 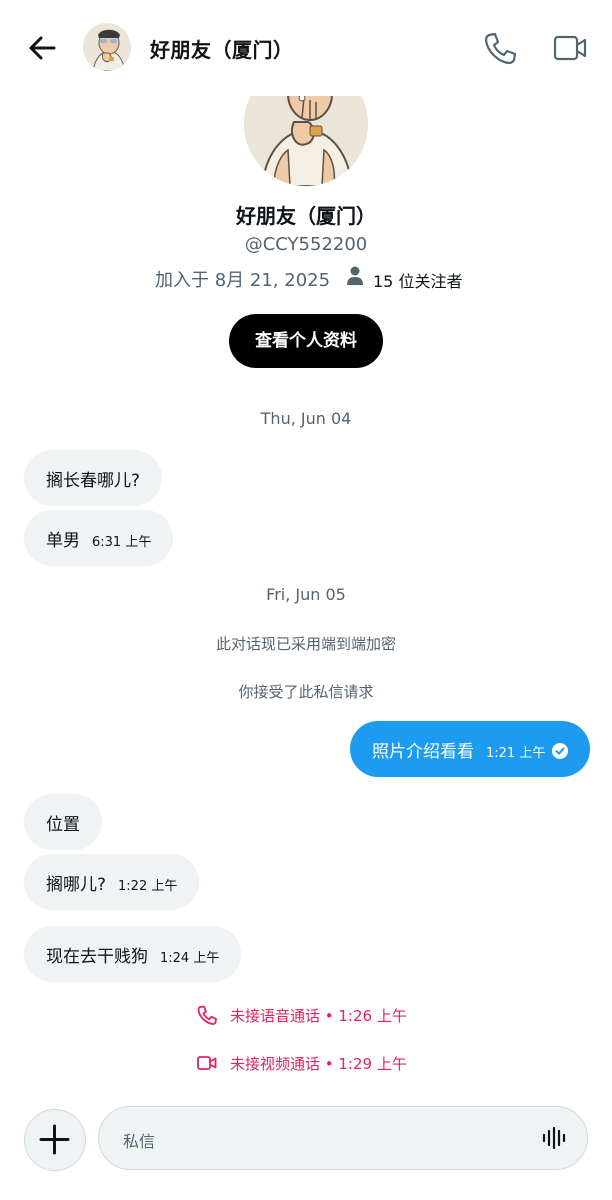 I want to click on top-bar: 好朋友（厦门）, so click(x=306, y=48).